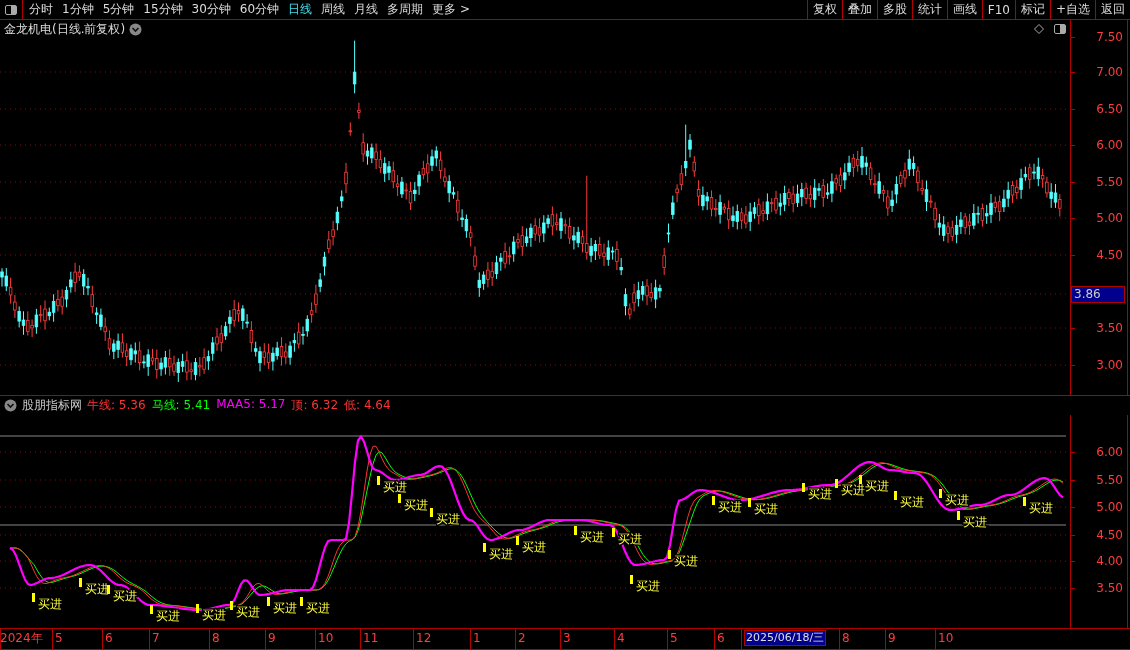 This screenshot has width=1130, height=650. What do you see at coordinates (1109, 328) in the screenshot?
I see `price-axis-label: 3.50` at bounding box center [1109, 328].